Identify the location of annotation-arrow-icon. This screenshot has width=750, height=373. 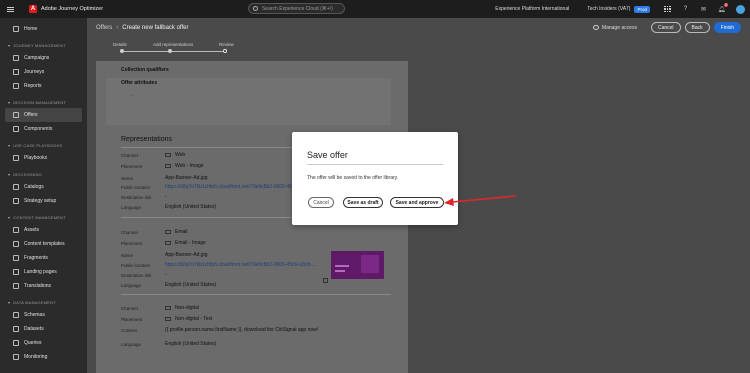
(480, 200).